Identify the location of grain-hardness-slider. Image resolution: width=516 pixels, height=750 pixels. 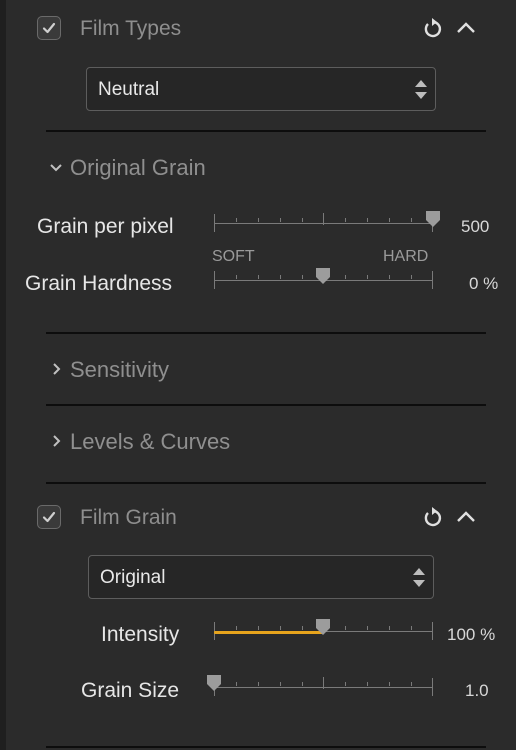
(323, 279).